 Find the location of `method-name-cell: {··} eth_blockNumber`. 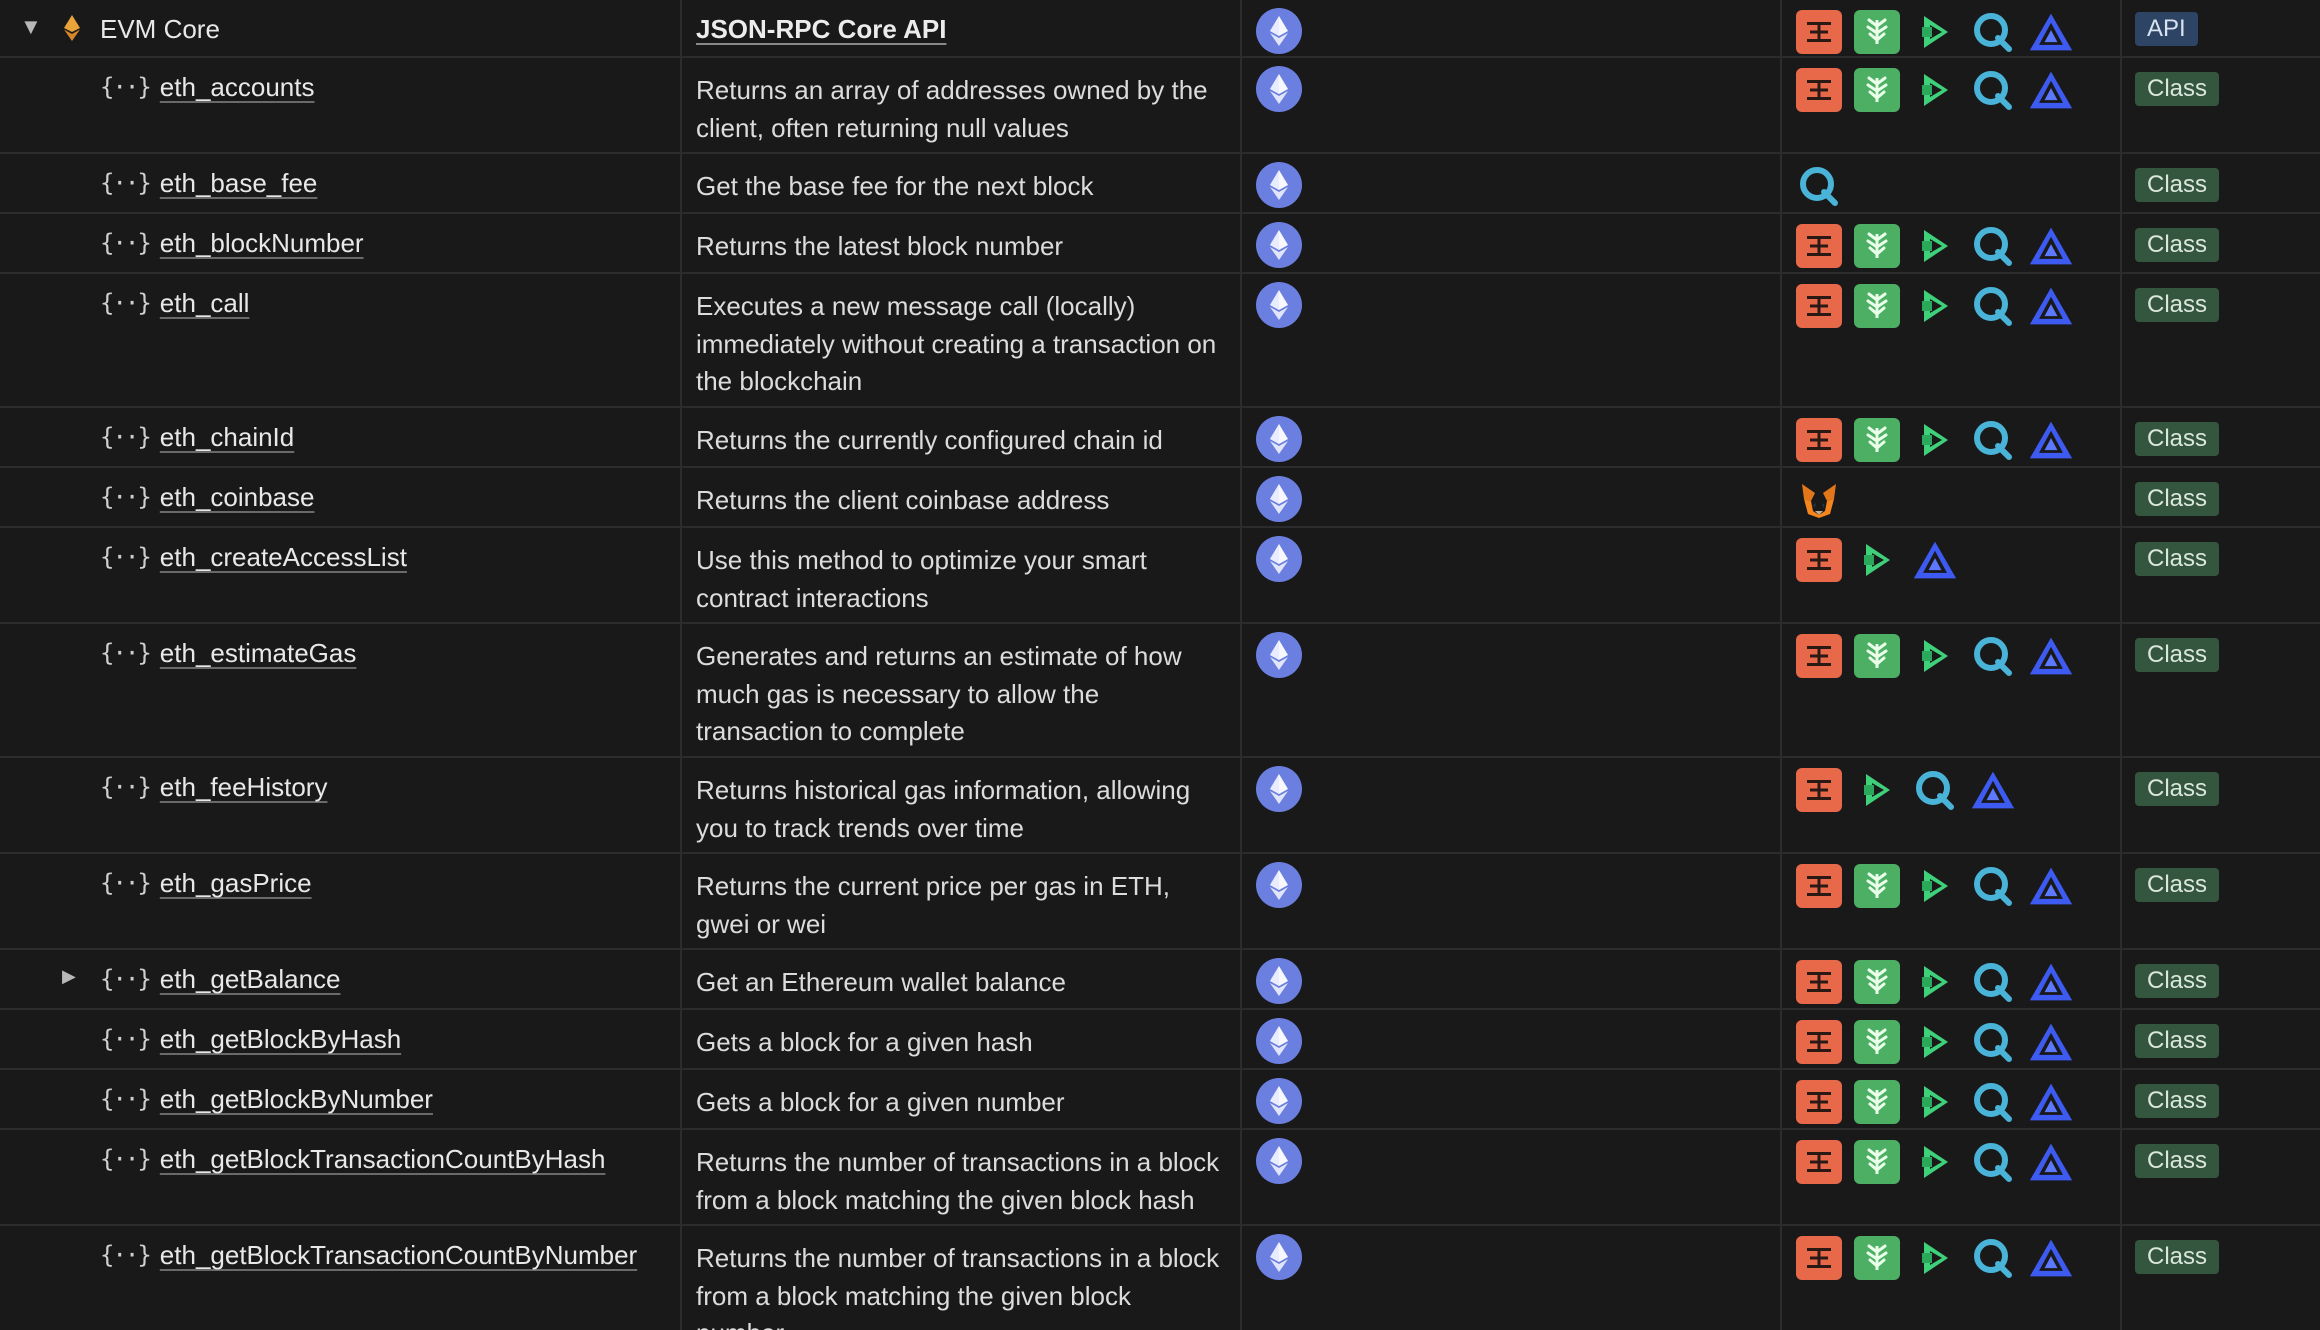

method-name-cell: {··} eth_blockNumber is located at coordinates (232, 243).